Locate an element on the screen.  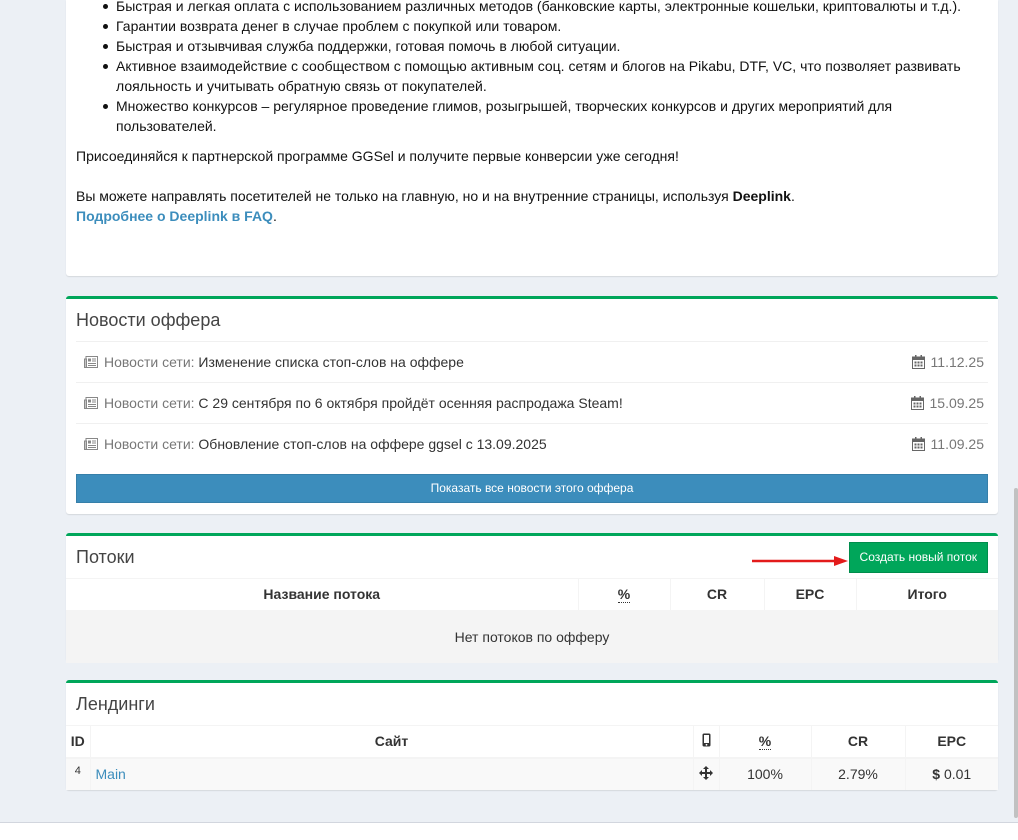
landing-id: 4 is located at coordinates (78, 773).